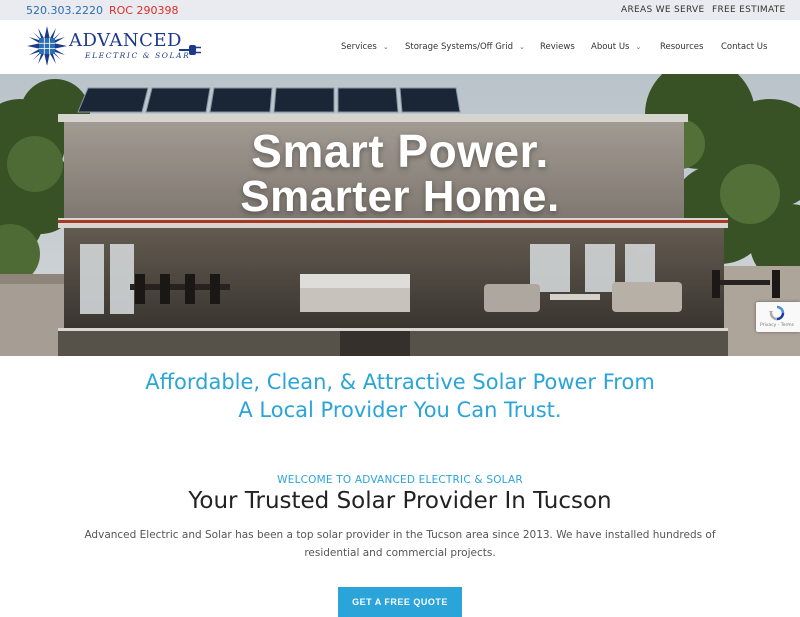 The image size is (800, 617). I want to click on logo-tagline-text: ELECTRIC & SOLAR, so click(138, 55).